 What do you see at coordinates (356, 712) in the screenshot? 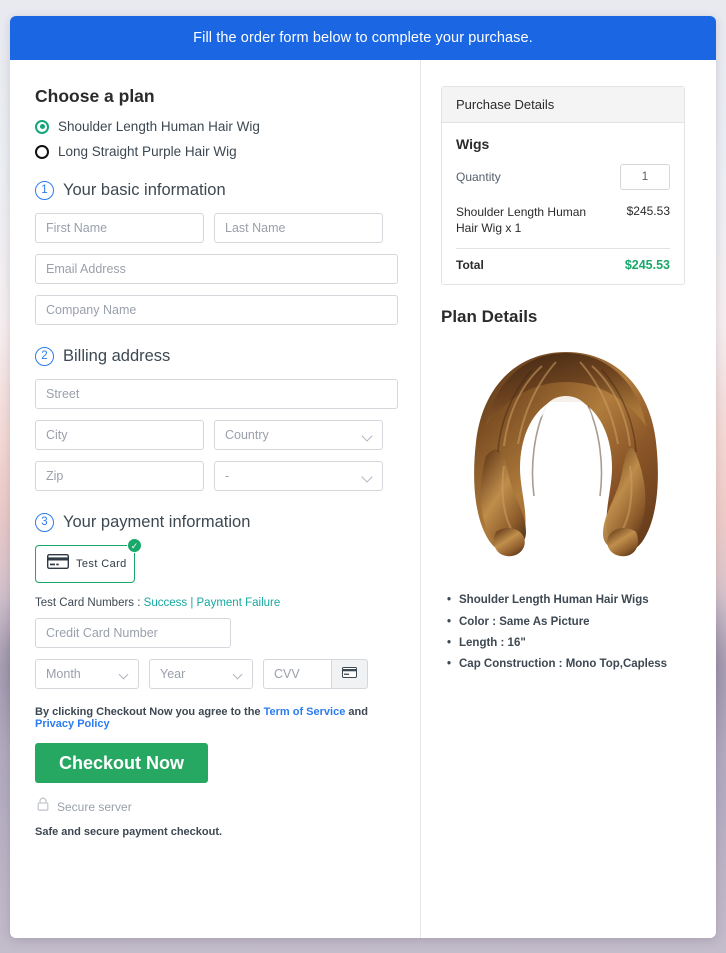
I see `agreement-middle: and` at bounding box center [356, 712].